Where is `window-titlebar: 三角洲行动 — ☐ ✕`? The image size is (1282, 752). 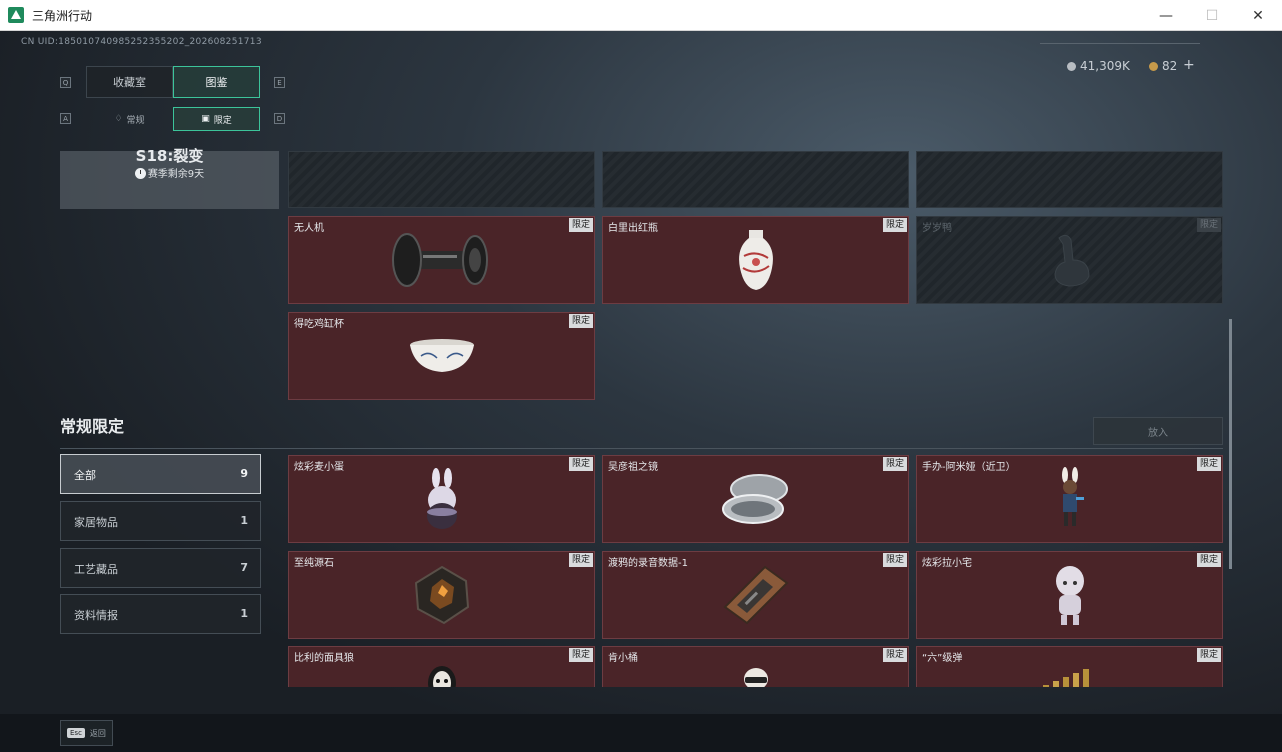 window-titlebar: 三角洲行动 — ☐ ✕ is located at coordinates (641, 15).